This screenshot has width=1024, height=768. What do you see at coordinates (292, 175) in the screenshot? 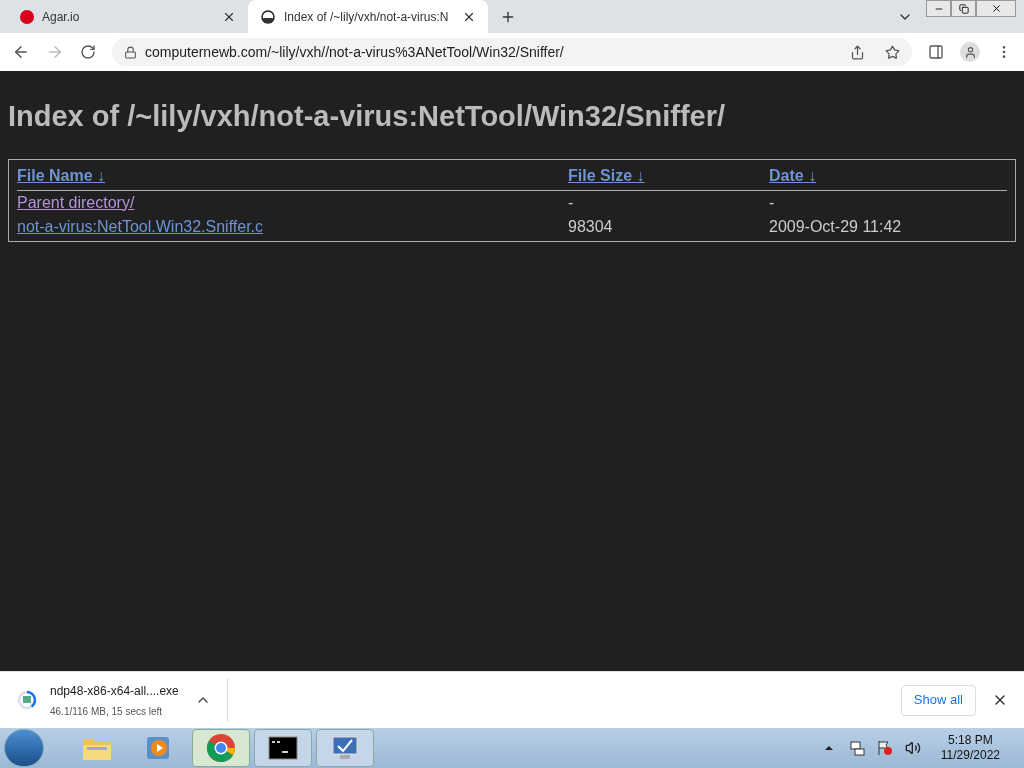
I see `column-header-link: File Name ↓` at bounding box center [292, 175].